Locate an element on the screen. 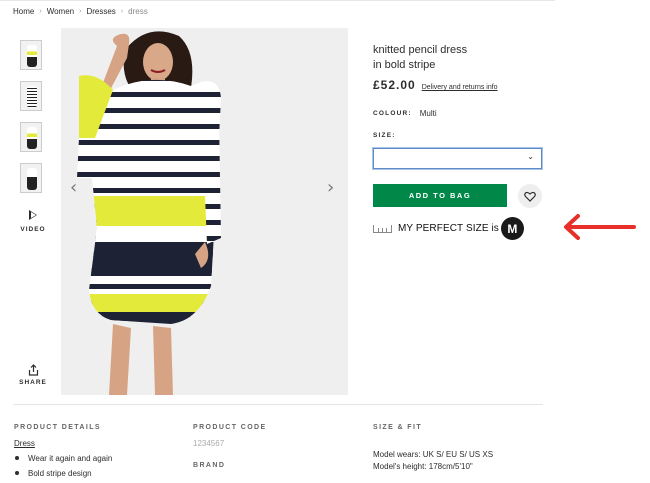 This screenshot has height=483, width=650. list-item: Wear it again and again is located at coordinates (63, 458).